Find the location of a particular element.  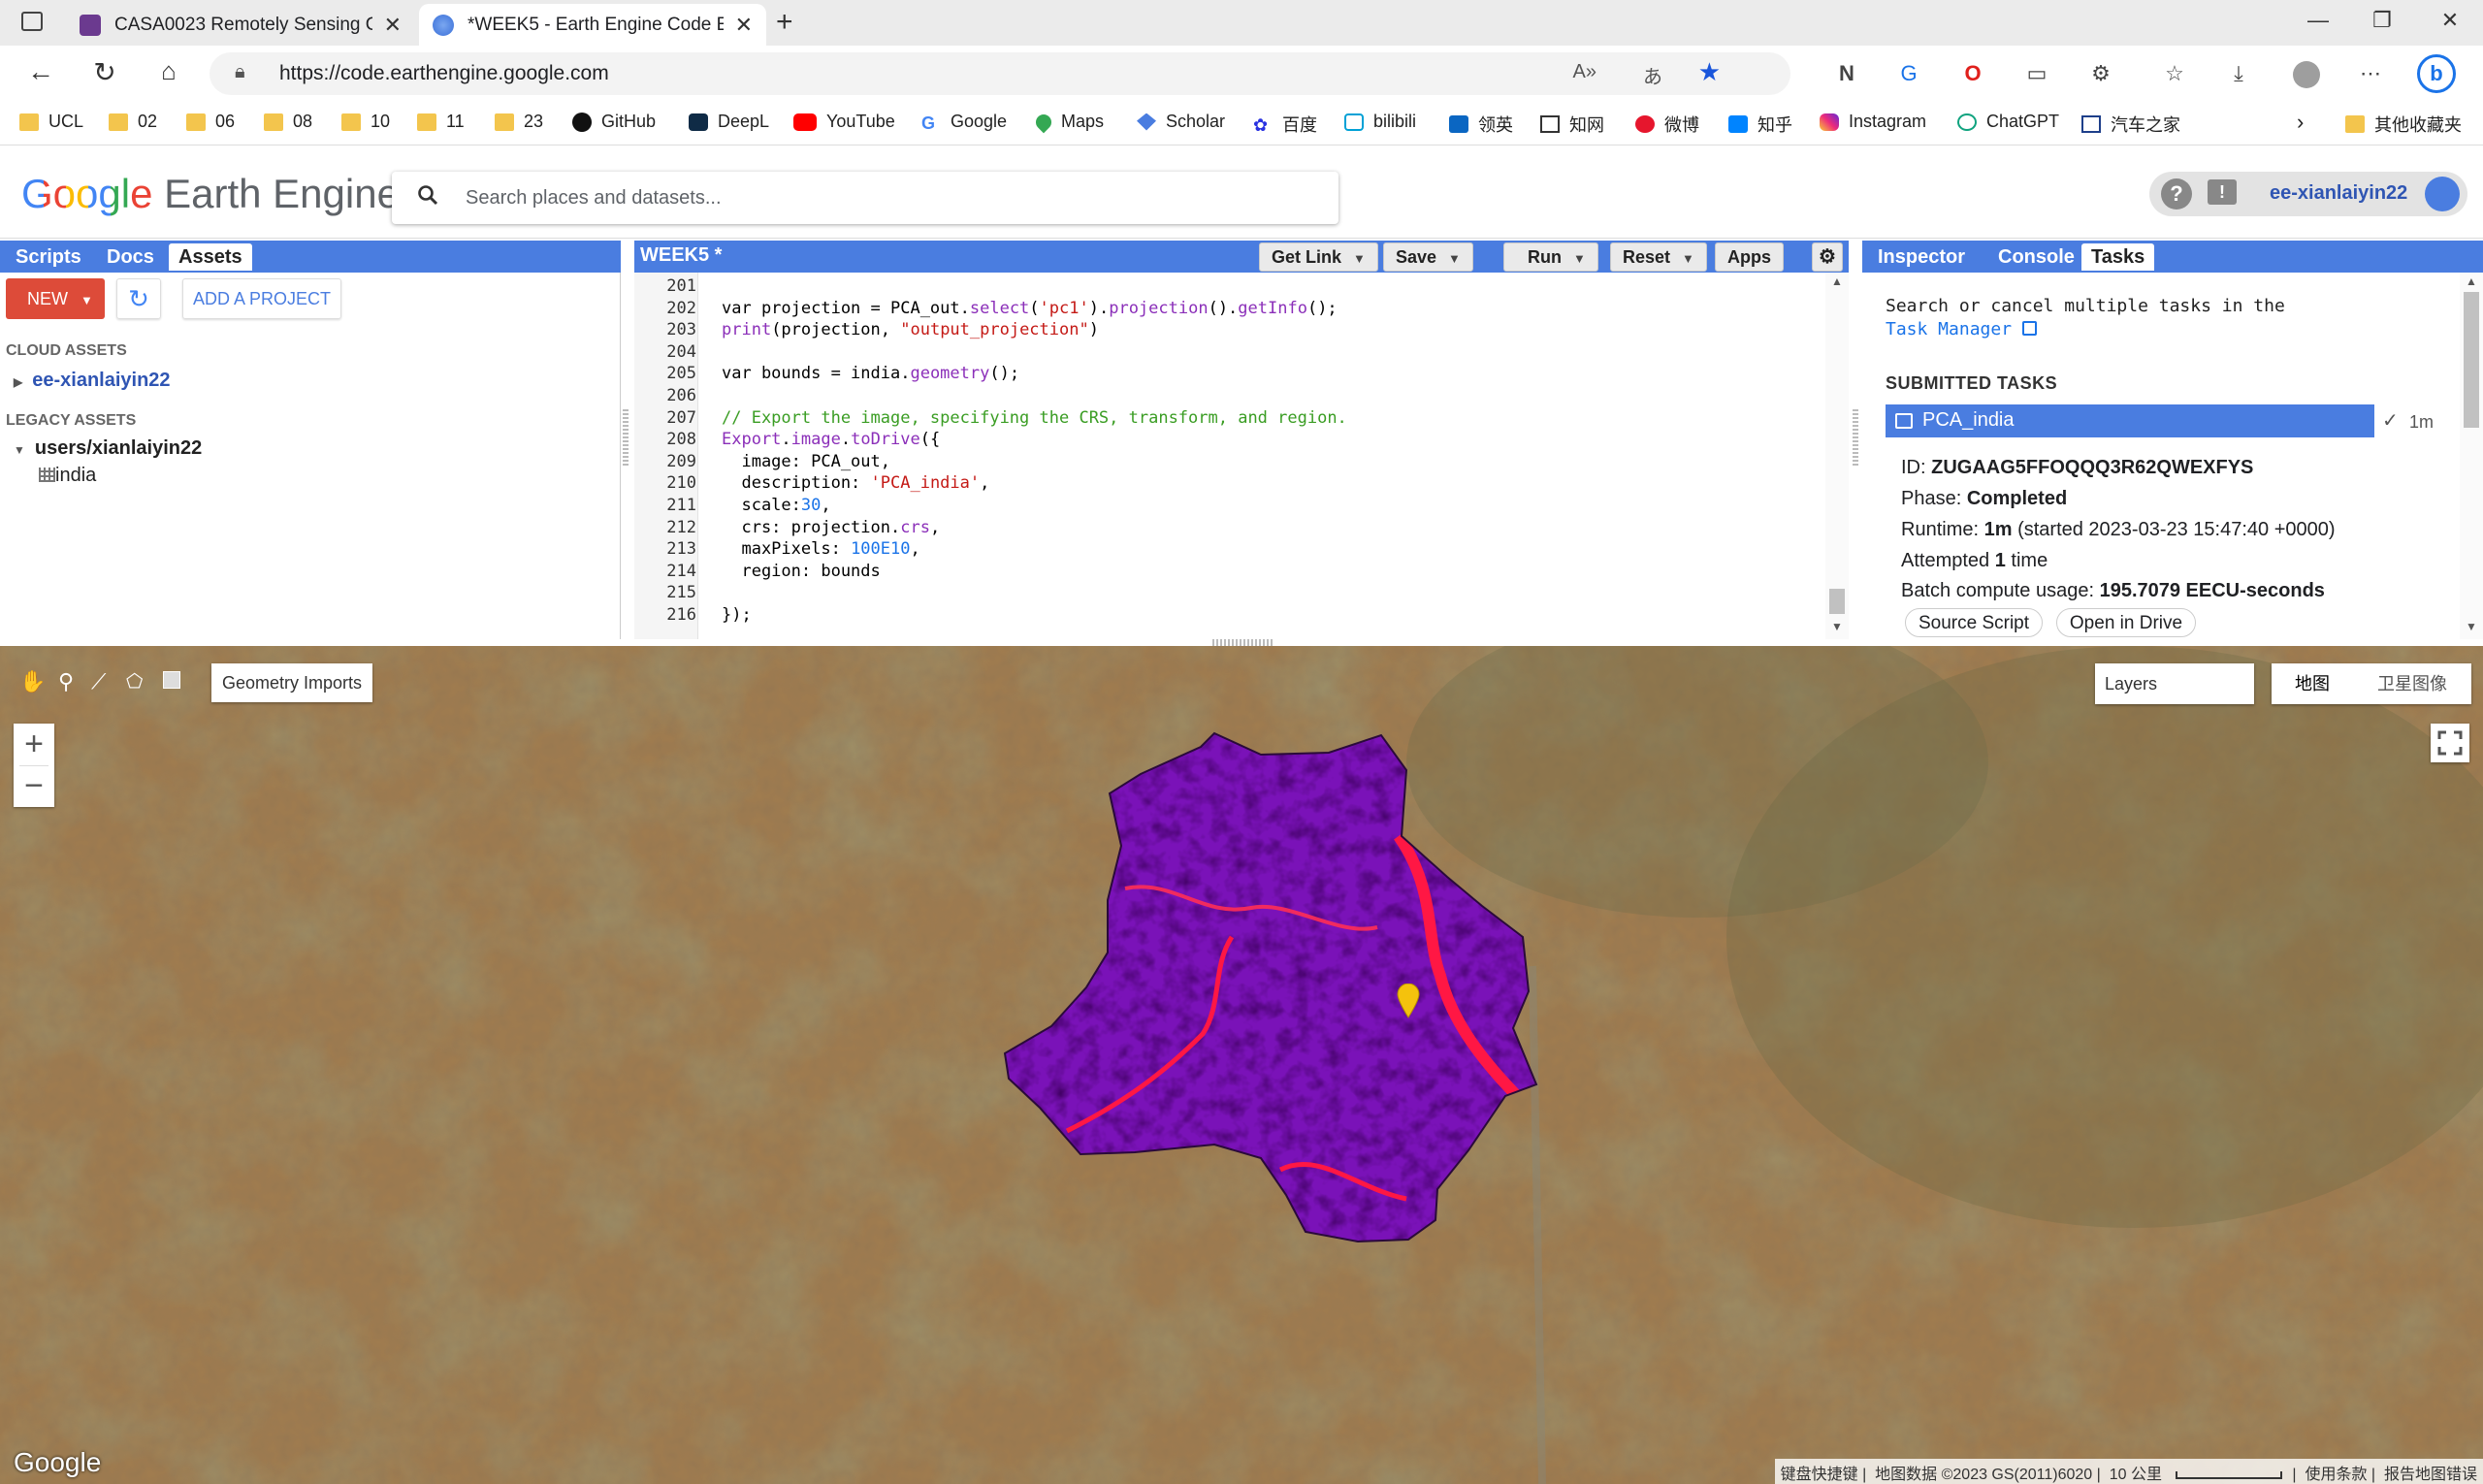

bookmark-06: 06 is located at coordinates (211, 122).